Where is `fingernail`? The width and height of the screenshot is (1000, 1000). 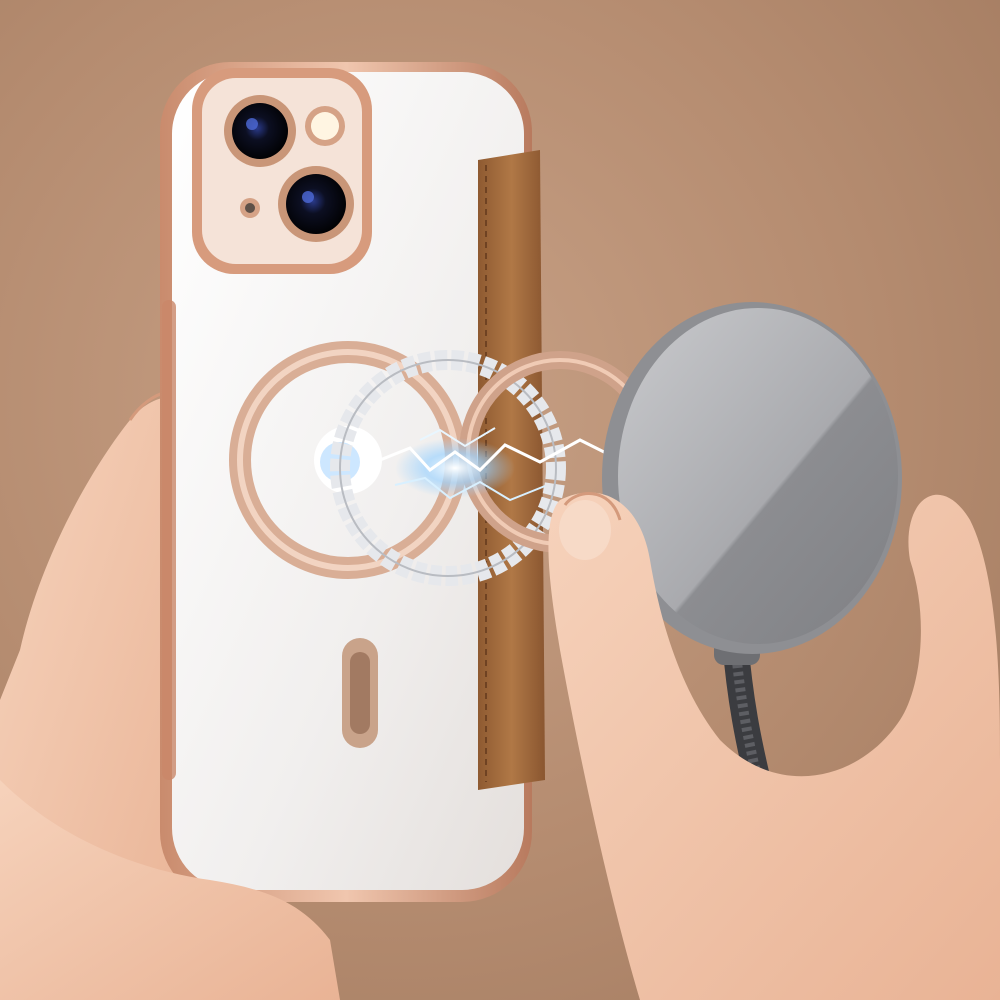
fingernail is located at coordinates (585, 530).